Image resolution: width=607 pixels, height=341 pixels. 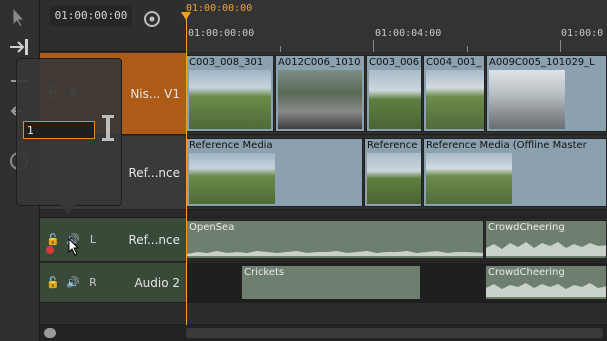 I want to click on clip-label: A009C005_101029_L, so click(x=542, y=62).